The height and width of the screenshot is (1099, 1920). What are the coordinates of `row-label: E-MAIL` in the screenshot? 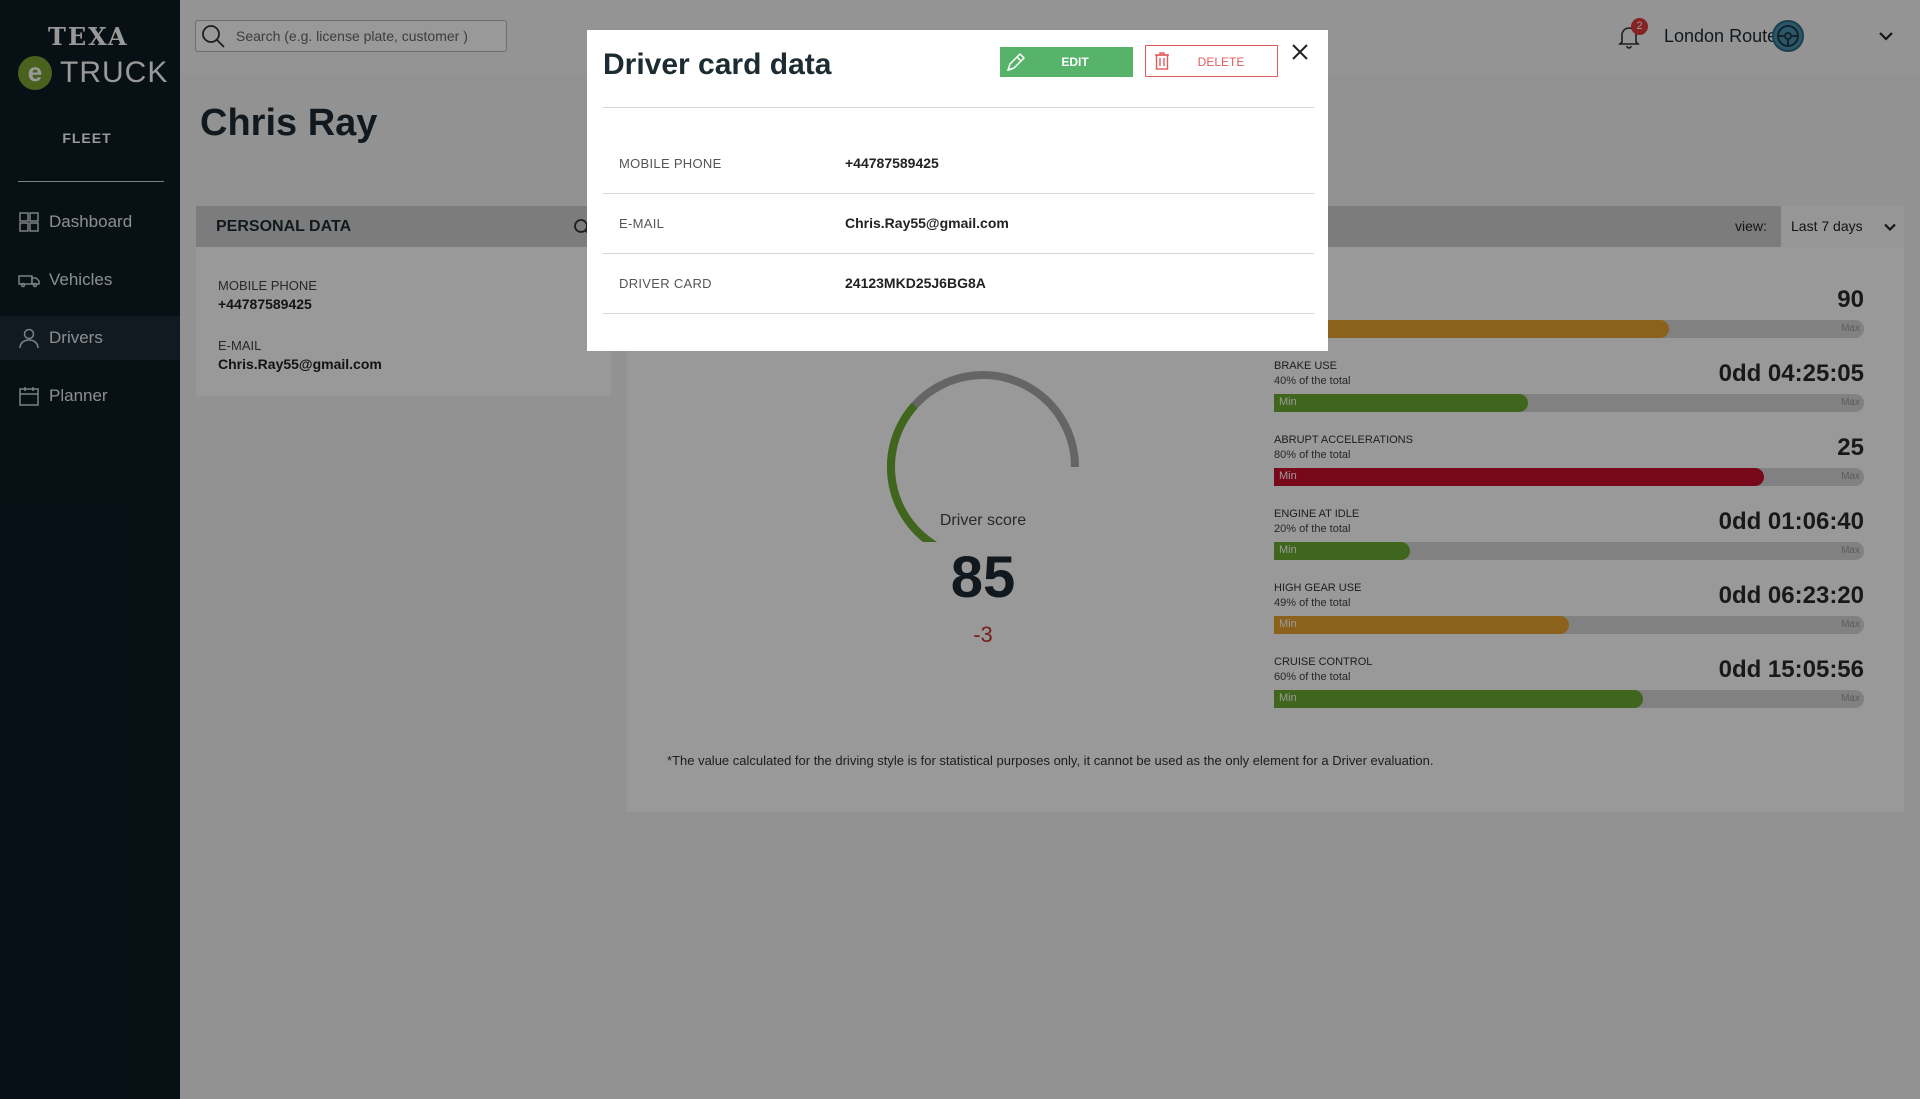 It's located at (642, 223).